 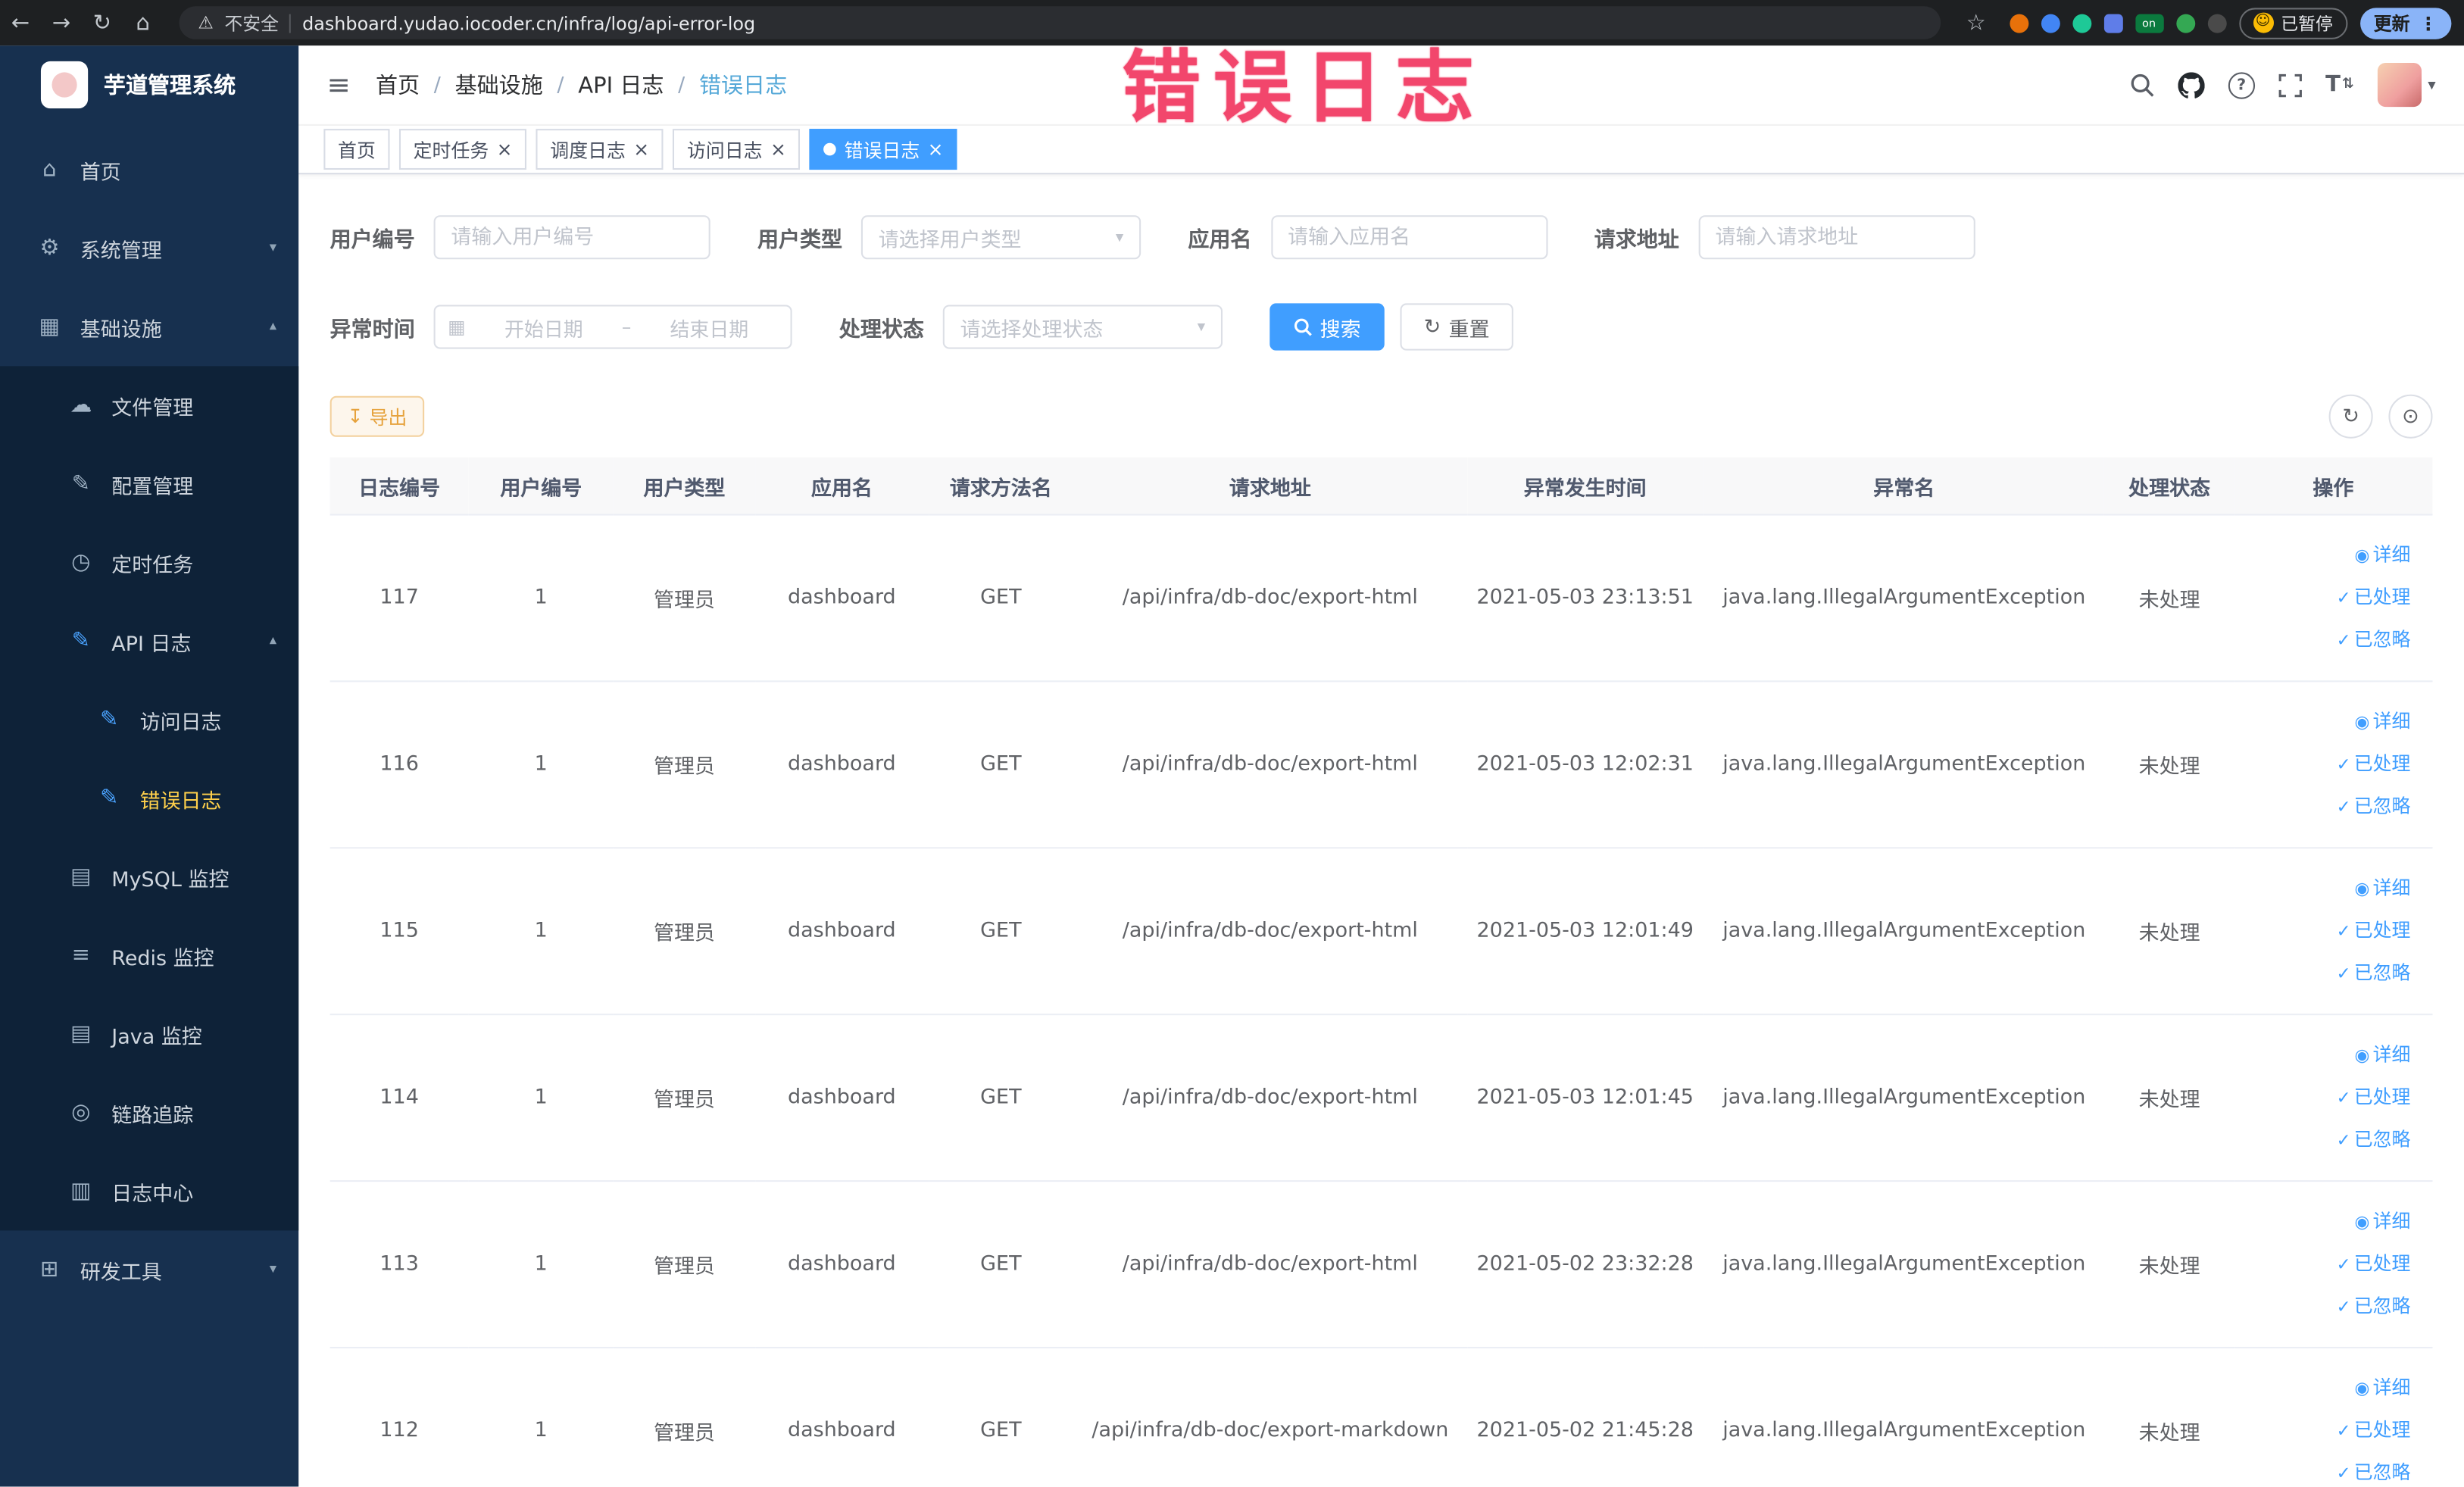 I want to click on sidebar-item-java-monitor: ▤ Java 监控, so click(x=149, y=1034).